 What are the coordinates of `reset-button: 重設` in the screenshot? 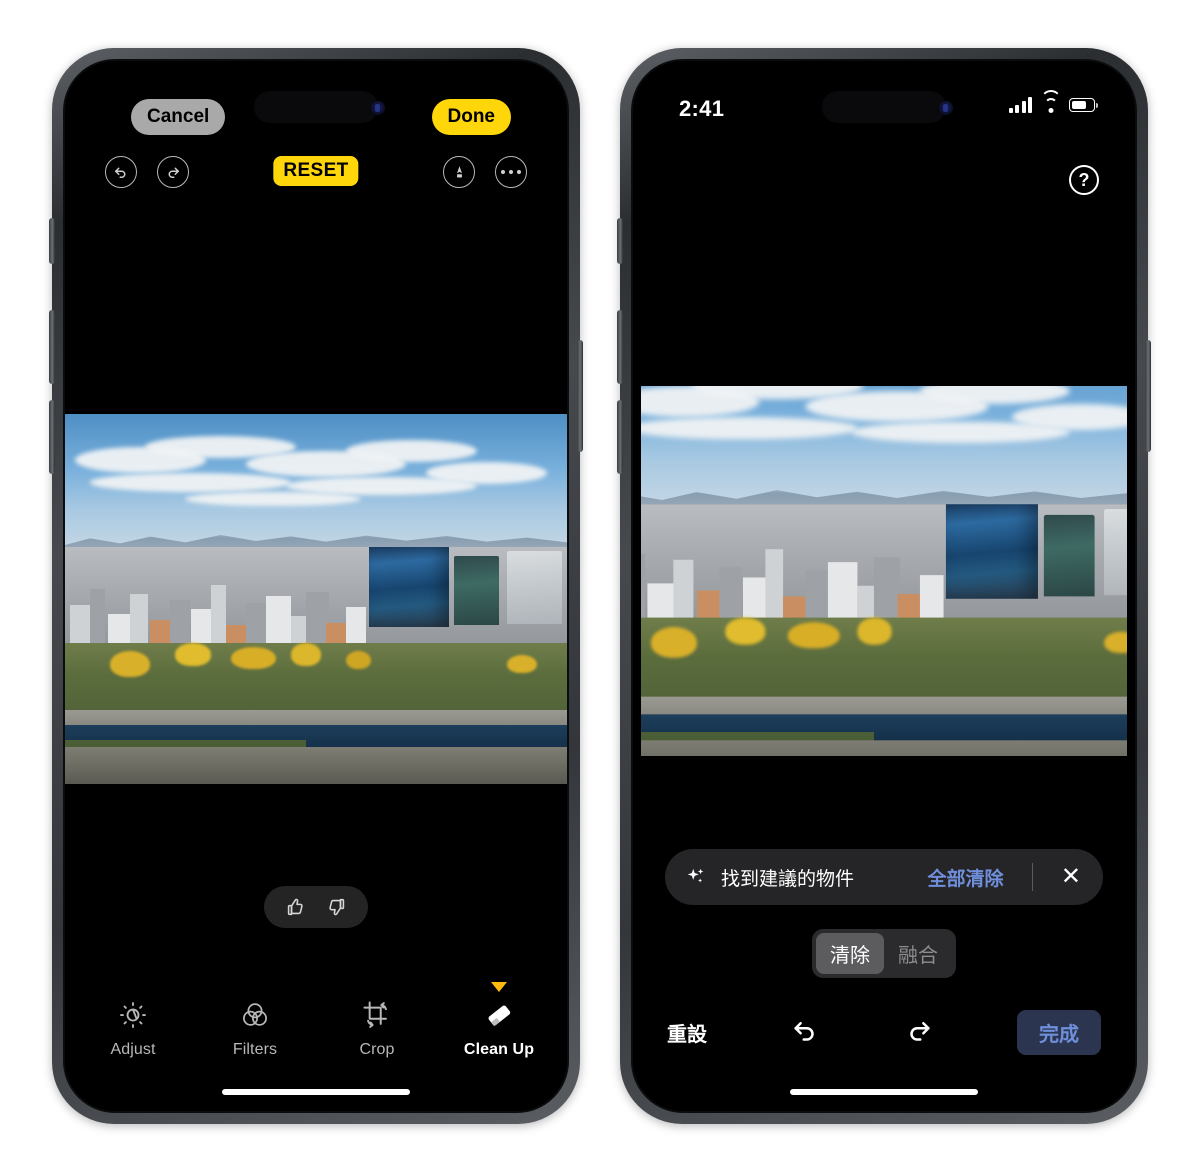 It's located at (687, 1032).